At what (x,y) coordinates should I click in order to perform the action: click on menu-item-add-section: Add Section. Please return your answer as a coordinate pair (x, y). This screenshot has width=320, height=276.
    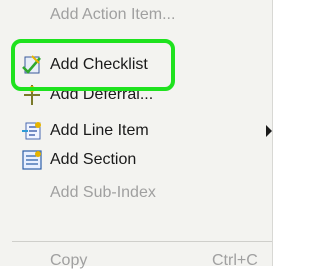
    Looking at the image, I should click on (136, 160).